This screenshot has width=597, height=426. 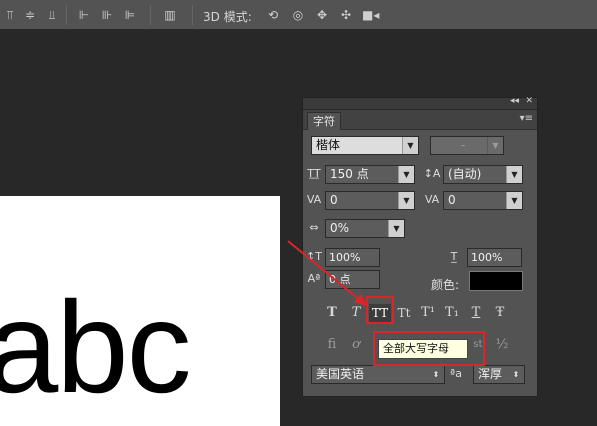 What do you see at coordinates (500, 313) in the screenshot?
I see `strikethrough-button: Ŧ` at bounding box center [500, 313].